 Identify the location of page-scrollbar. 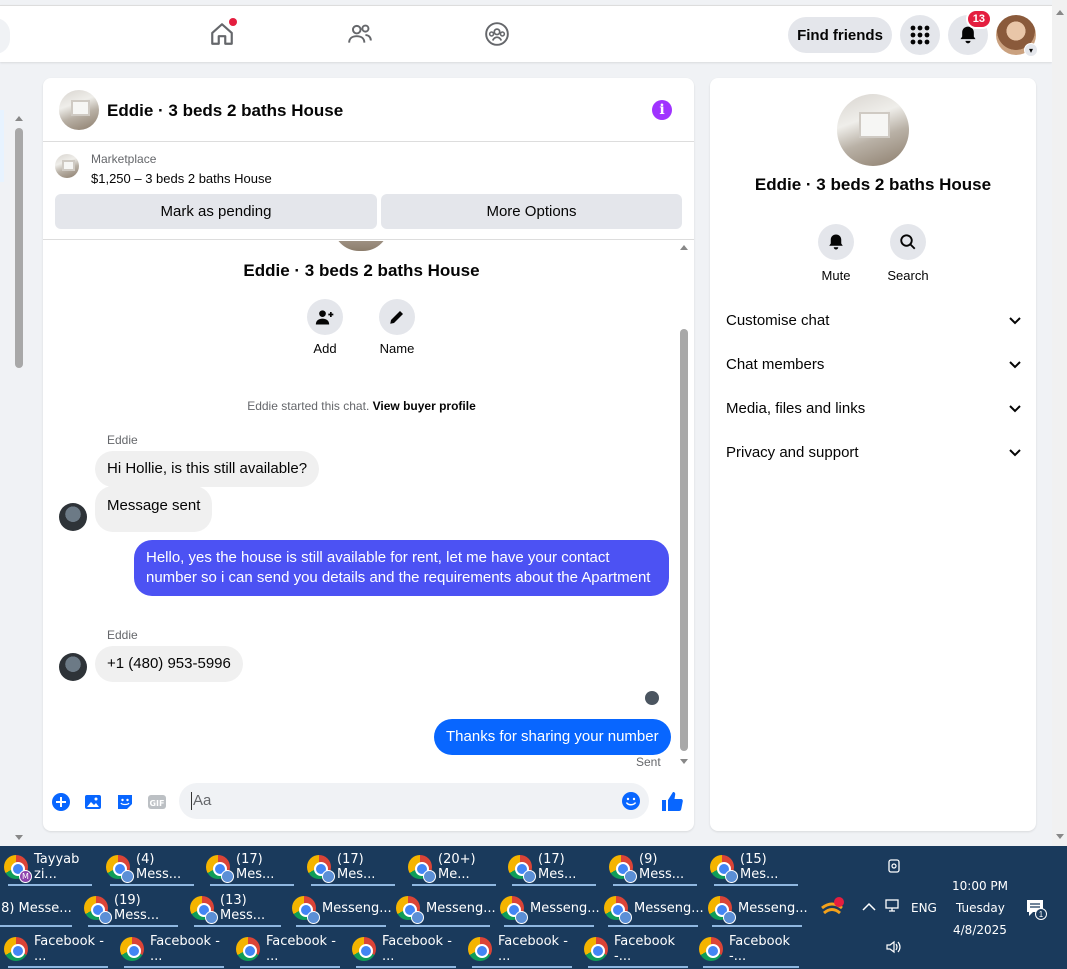
(1059, 423).